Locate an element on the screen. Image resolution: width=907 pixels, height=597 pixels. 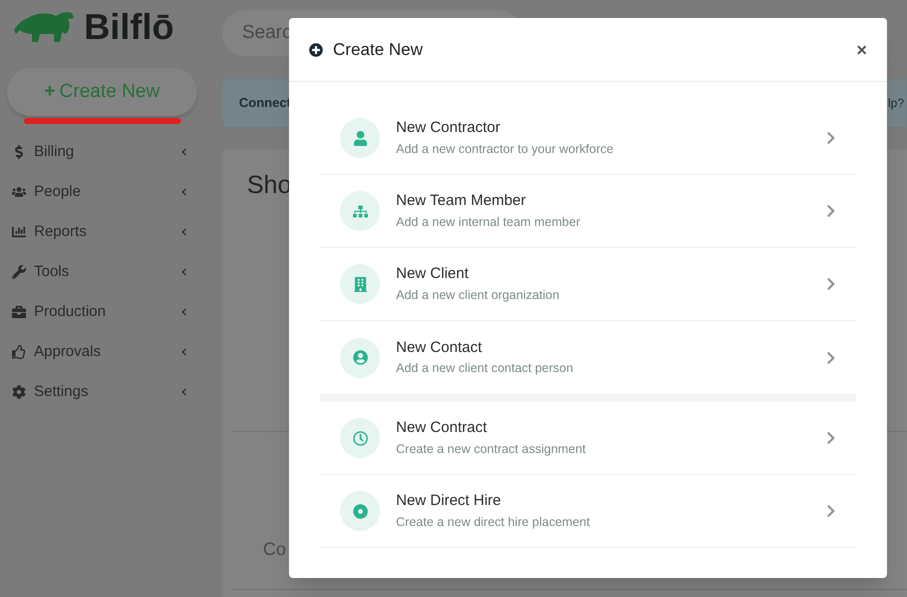
sidebar-item: Billing is located at coordinates (111, 152).